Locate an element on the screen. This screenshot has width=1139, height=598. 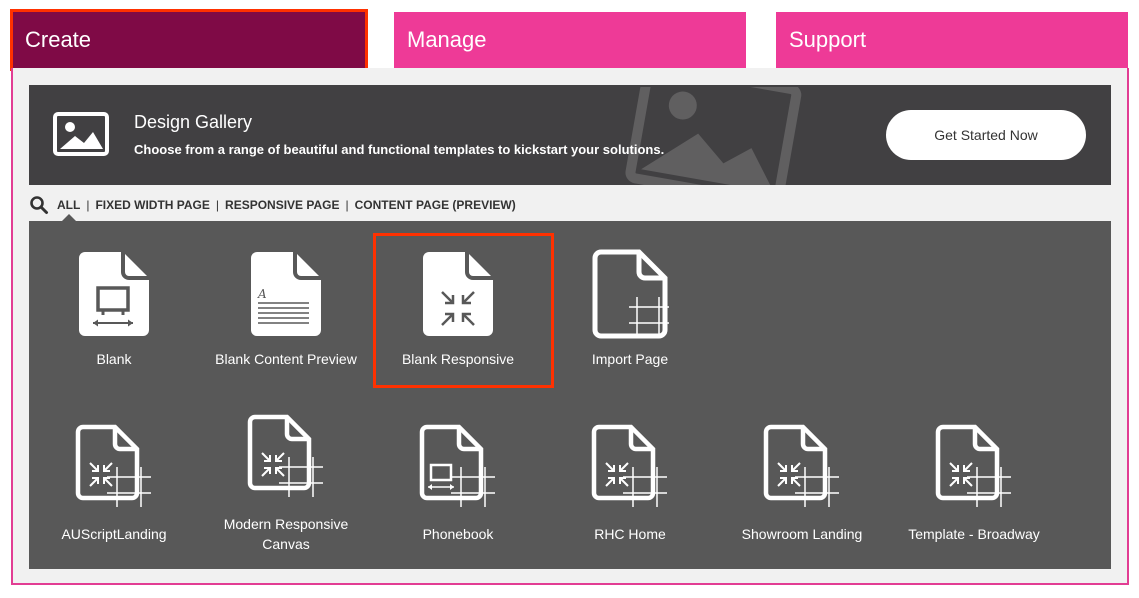
tab-manage: Manage is located at coordinates (570, 40).